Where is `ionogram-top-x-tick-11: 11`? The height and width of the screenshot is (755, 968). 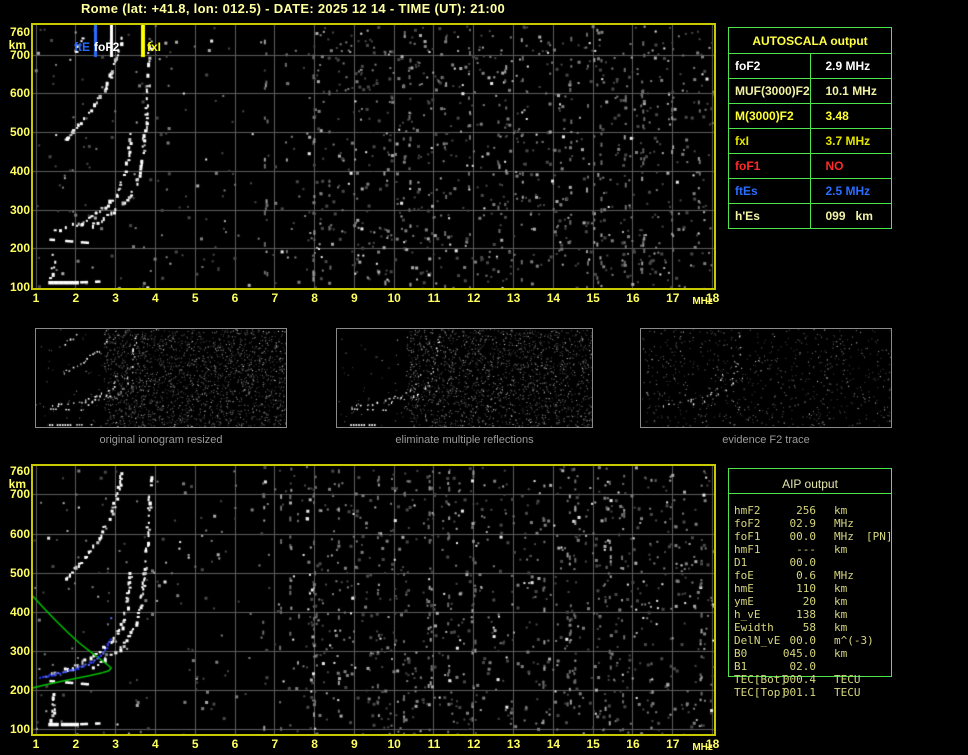
ionogram-top-x-tick-11: 11 is located at coordinates (434, 298).